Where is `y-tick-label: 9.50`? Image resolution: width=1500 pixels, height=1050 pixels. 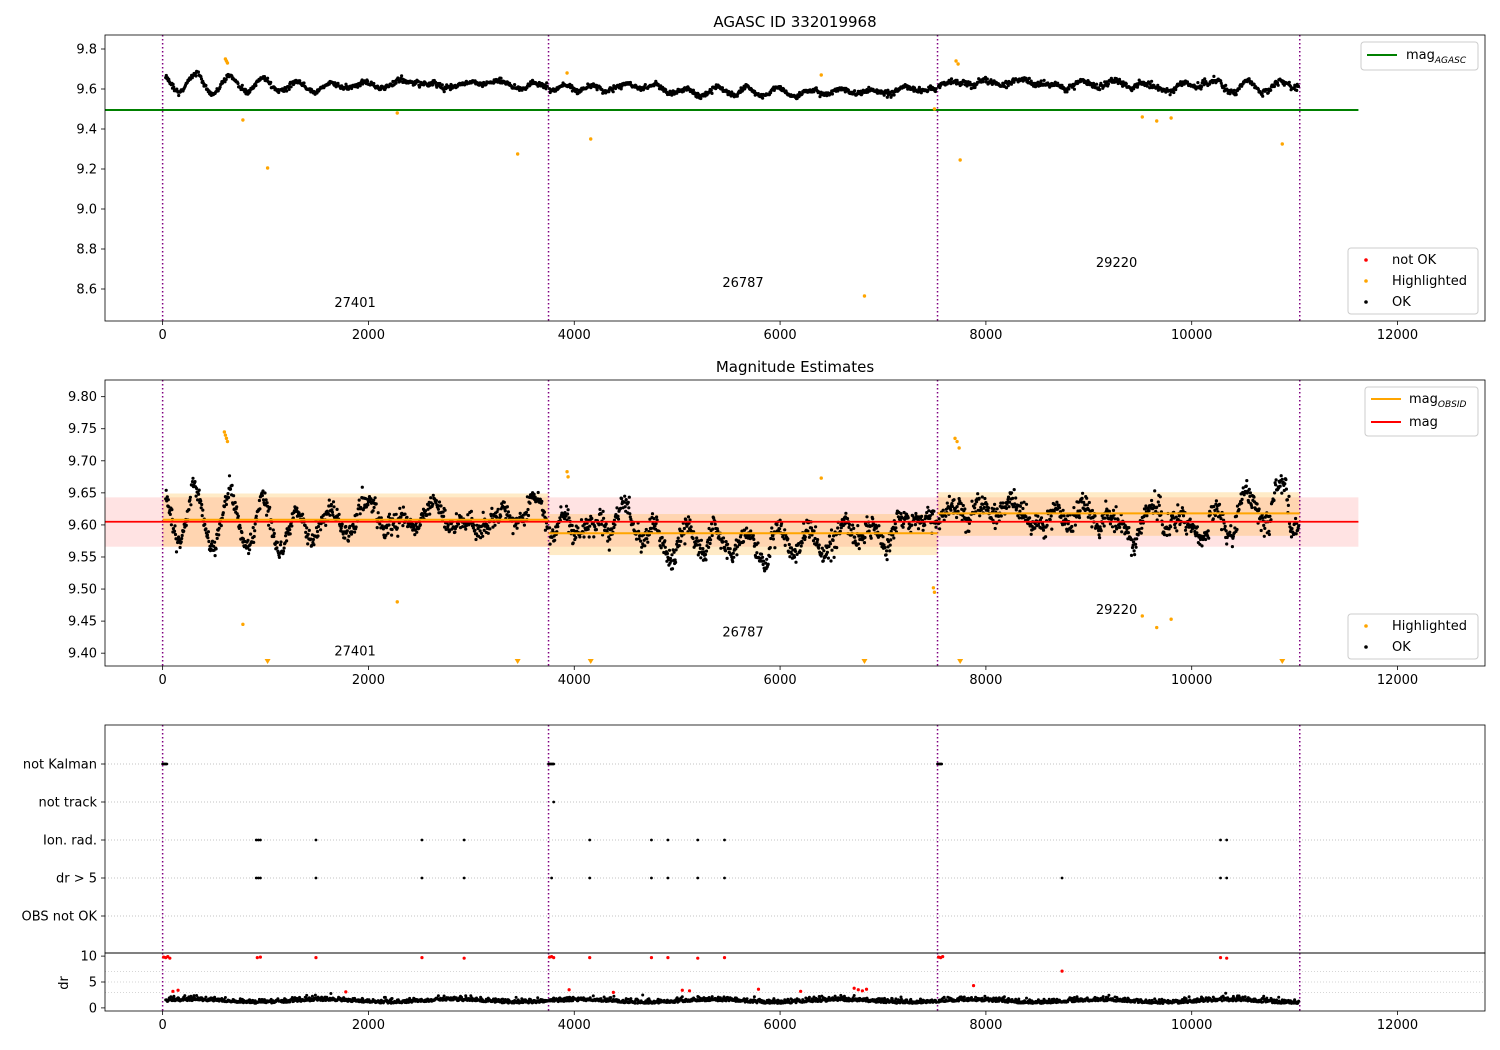
y-tick-label: 9.50 is located at coordinates (82, 590).